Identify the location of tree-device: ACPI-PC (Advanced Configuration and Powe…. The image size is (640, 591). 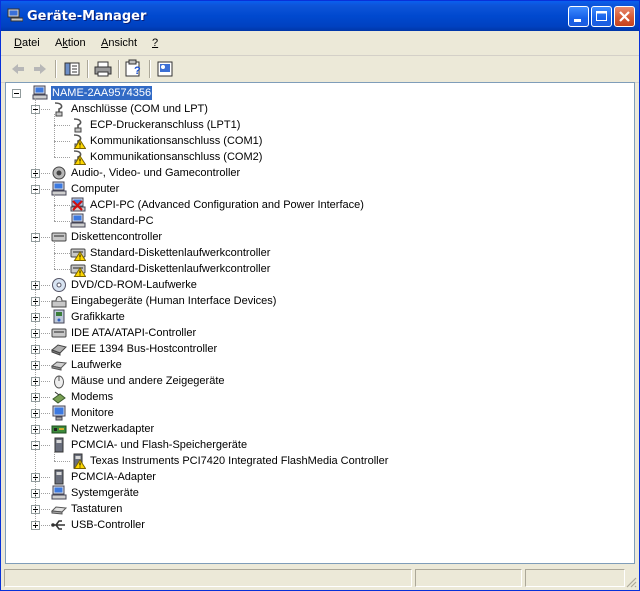
(217, 205).